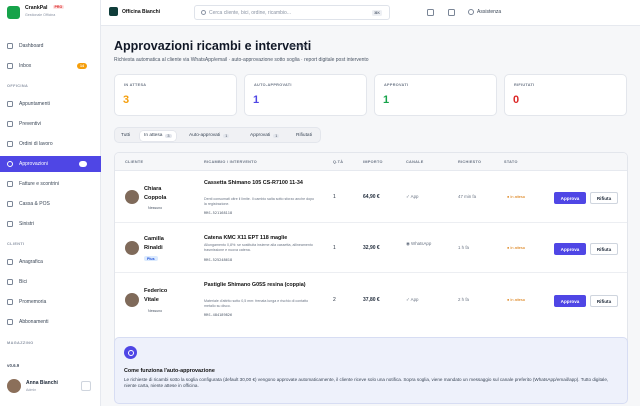 This screenshot has width=640, height=406. I want to click on sidebar-item-label: Fatture e scontrini, so click(39, 184).